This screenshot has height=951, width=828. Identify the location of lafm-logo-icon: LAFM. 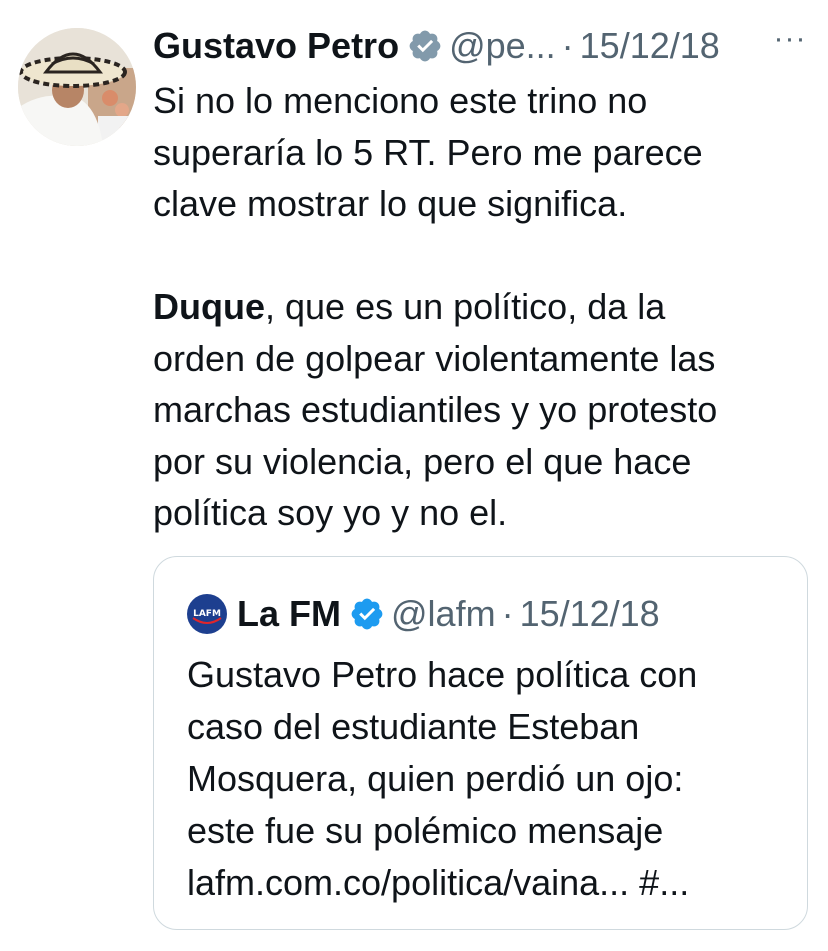
(207, 614).